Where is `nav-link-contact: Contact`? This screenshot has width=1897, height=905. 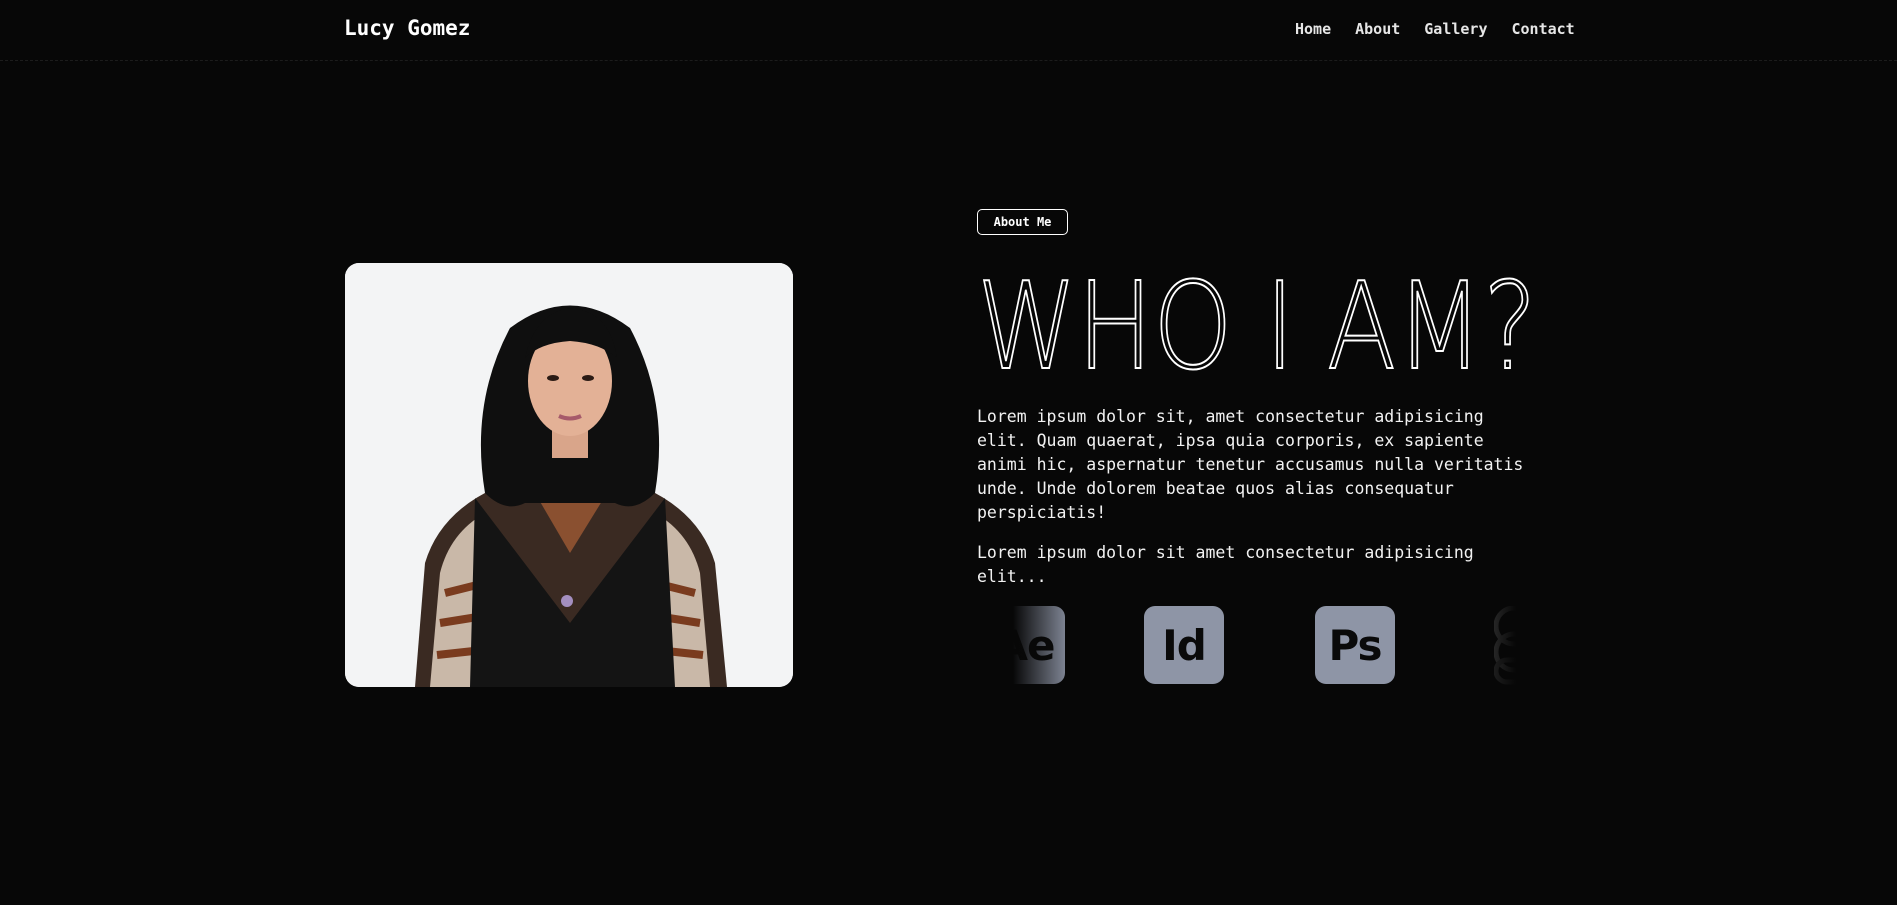 nav-link-contact: Contact is located at coordinates (1543, 29).